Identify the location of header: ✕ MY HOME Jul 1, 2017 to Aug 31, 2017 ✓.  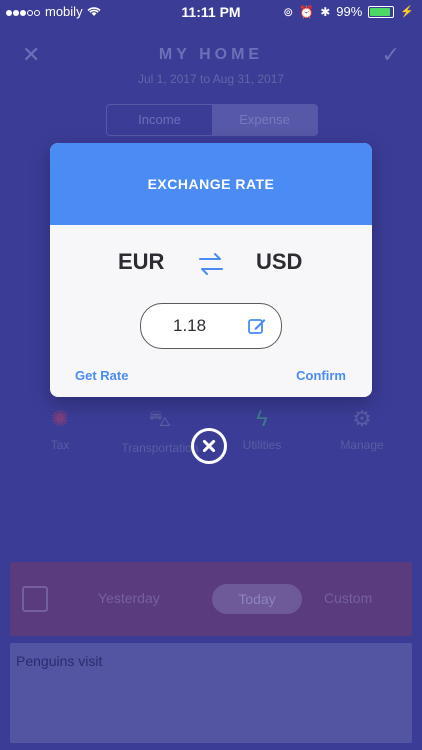
(211, 65).